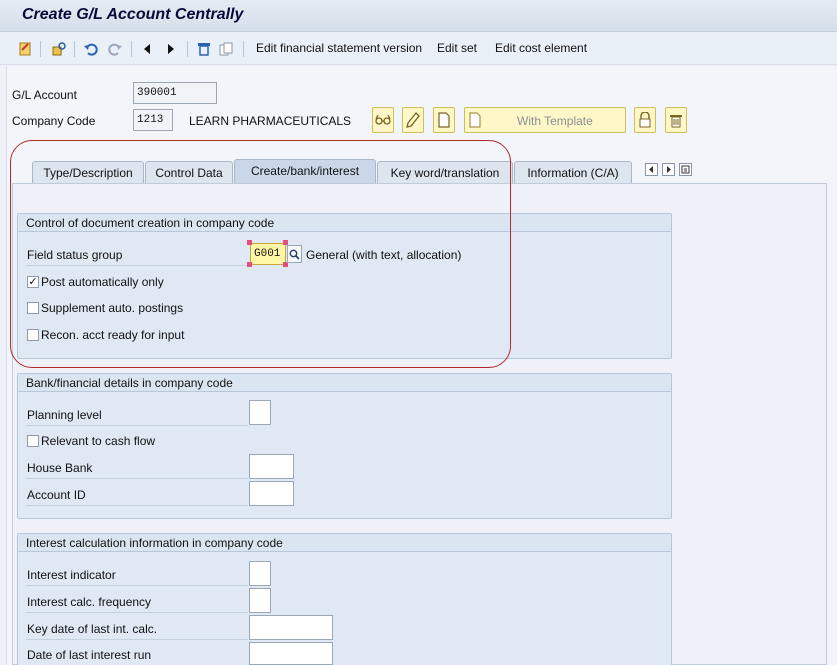  I want to click on post-automatically-label: Post automatically only, so click(102, 282).